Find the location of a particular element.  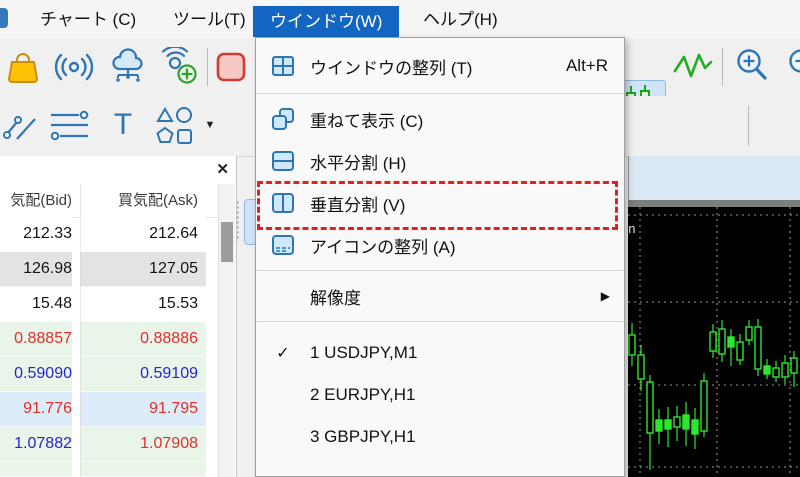

menu-item-label: 2 EURJPY,H1 is located at coordinates (363, 394).